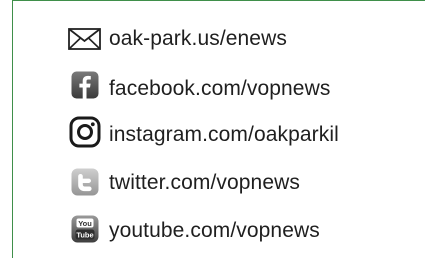 This screenshot has width=425, height=259. I want to click on instagram-link: instagram.com/oakparkil, so click(224, 135).